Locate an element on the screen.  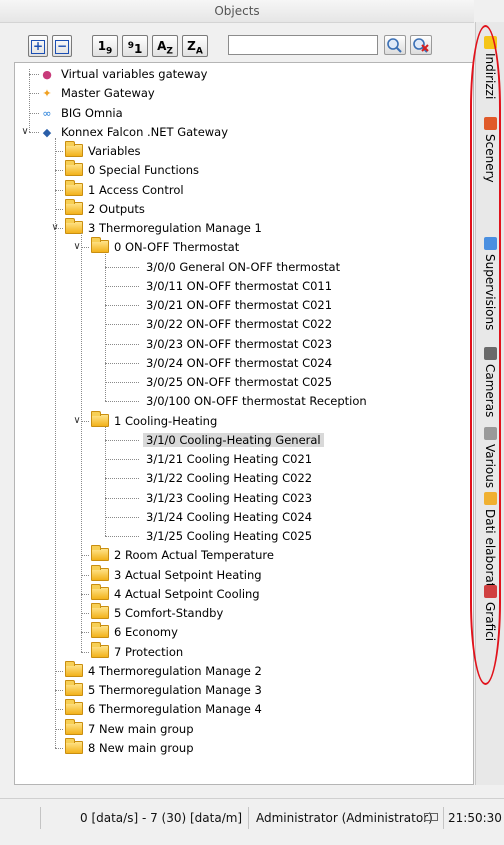
tree-folder: 2 Room Actual Temperature is located at coordinates (184, 554).